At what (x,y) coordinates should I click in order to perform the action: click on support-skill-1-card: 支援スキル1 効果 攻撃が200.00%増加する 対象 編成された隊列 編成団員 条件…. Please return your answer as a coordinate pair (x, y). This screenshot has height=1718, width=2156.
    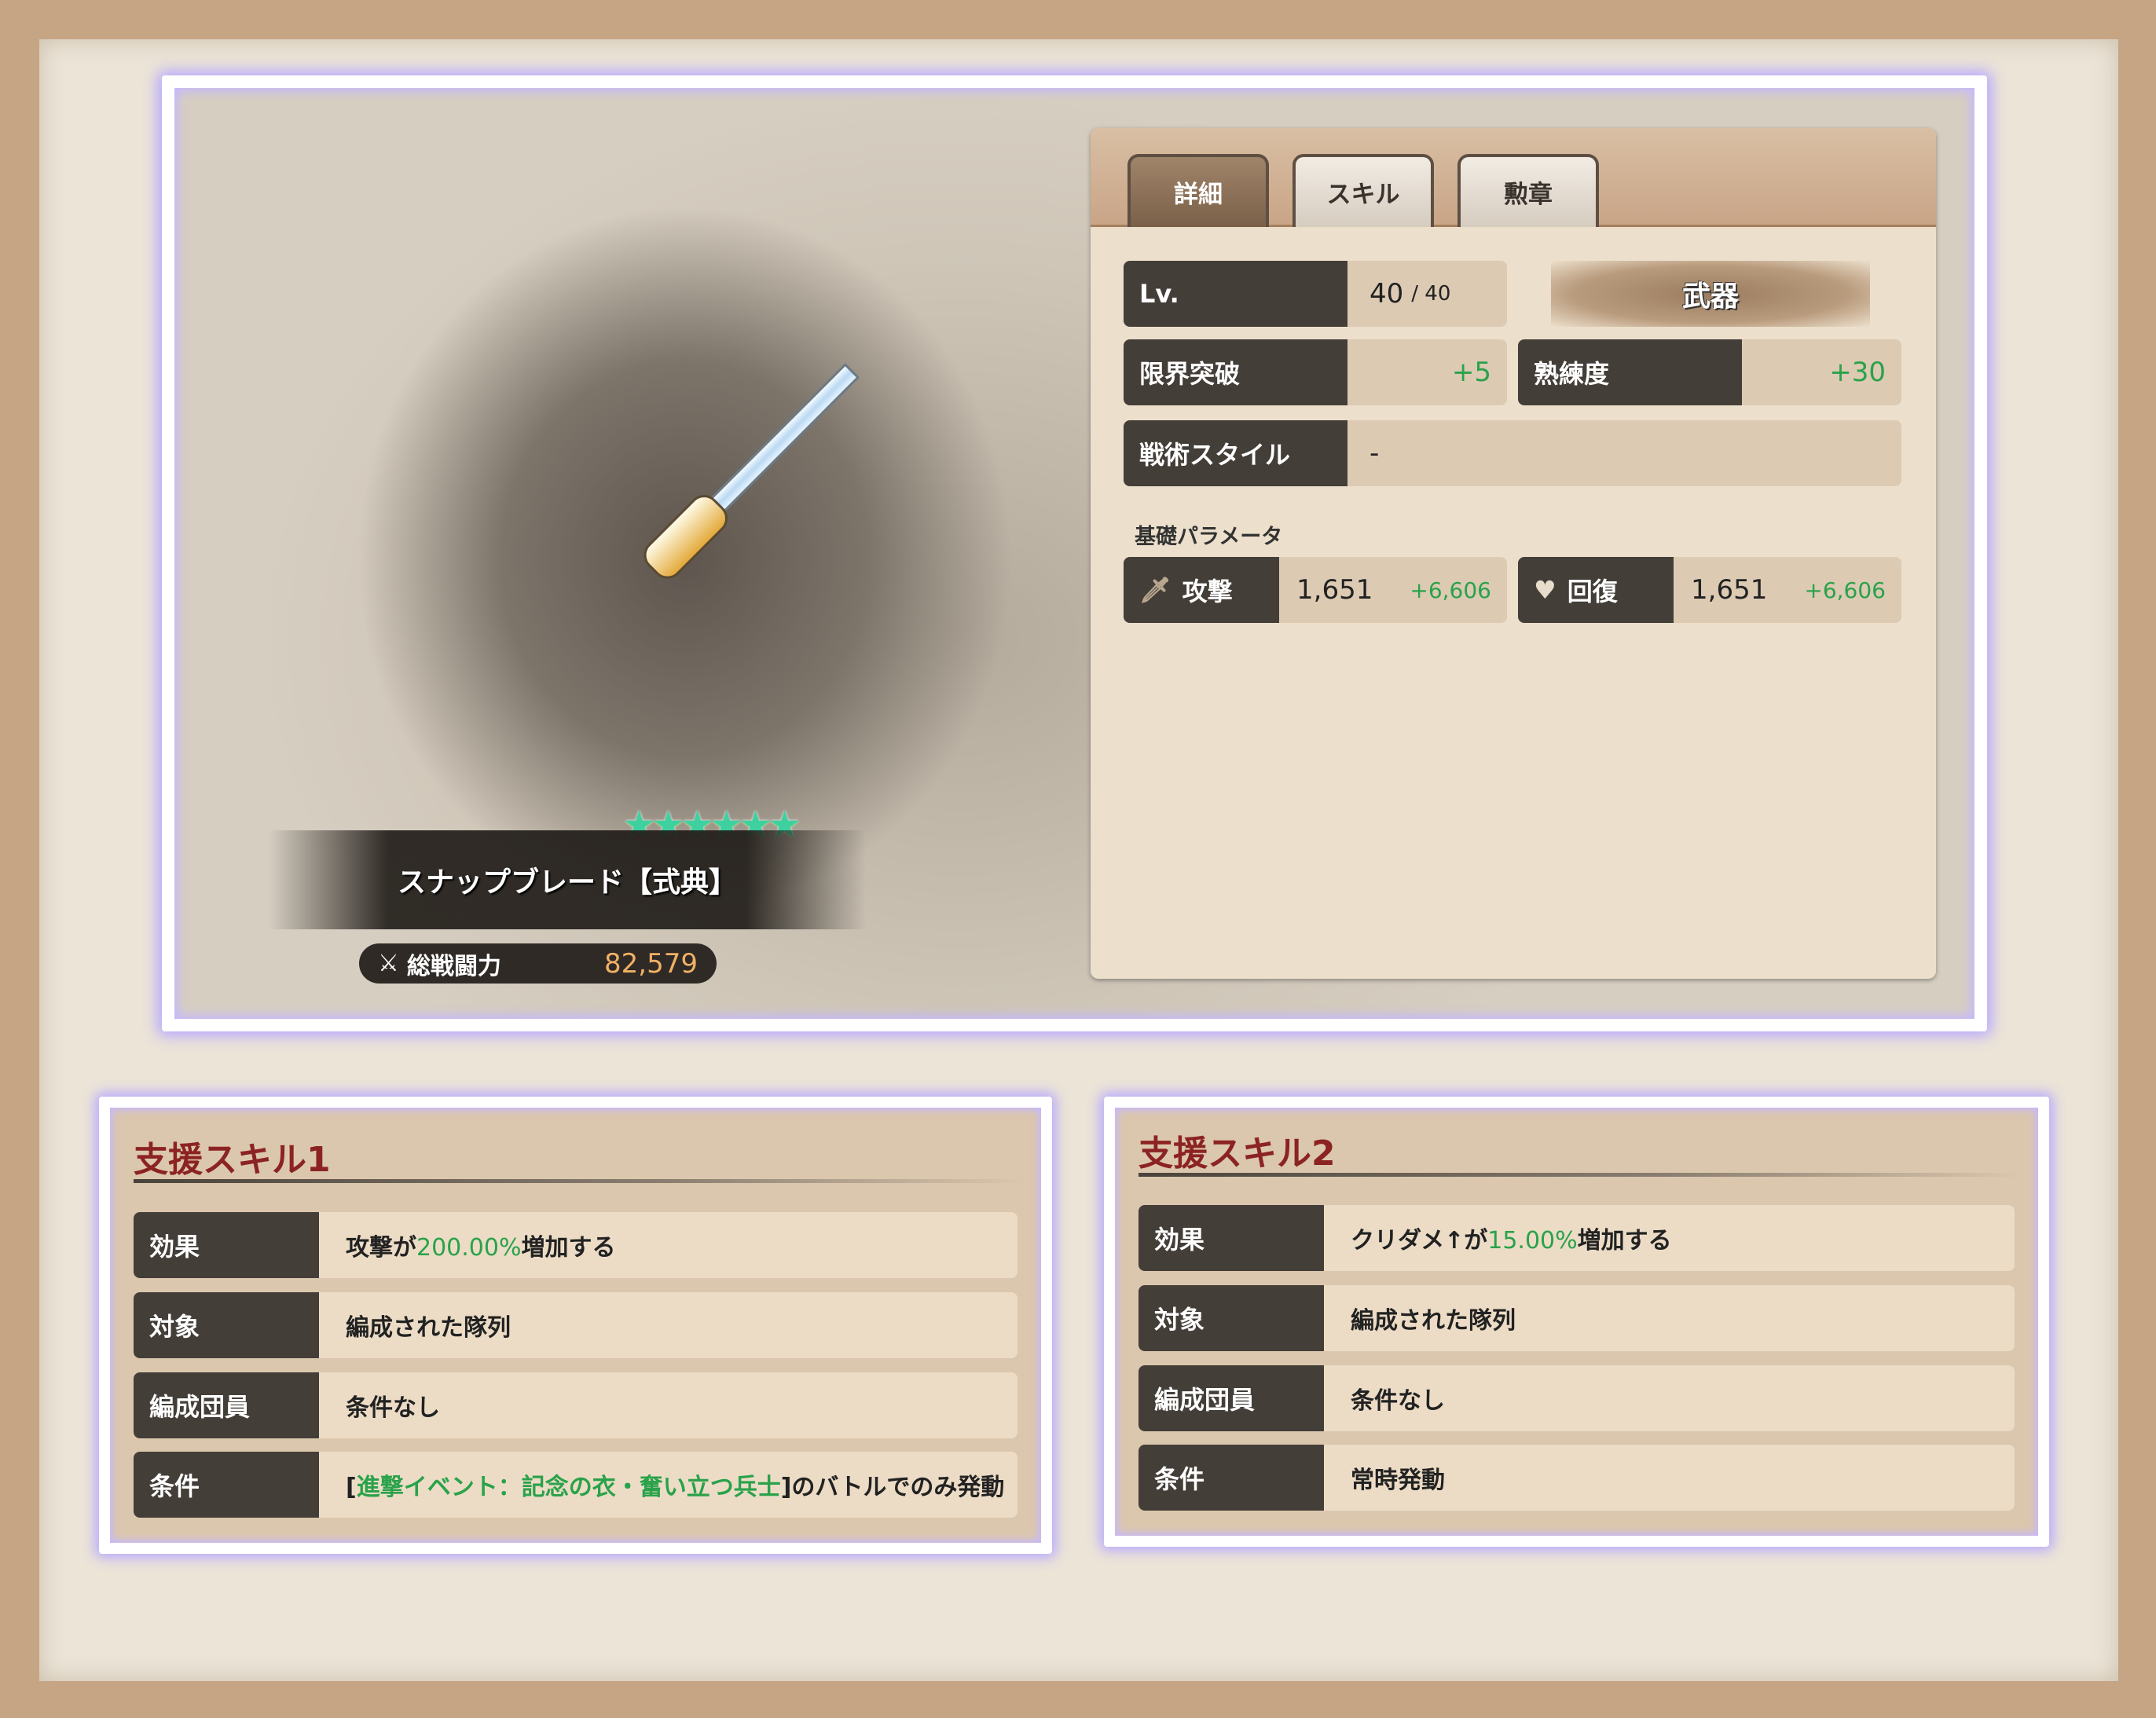
    Looking at the image, I should click on (575, 1325).